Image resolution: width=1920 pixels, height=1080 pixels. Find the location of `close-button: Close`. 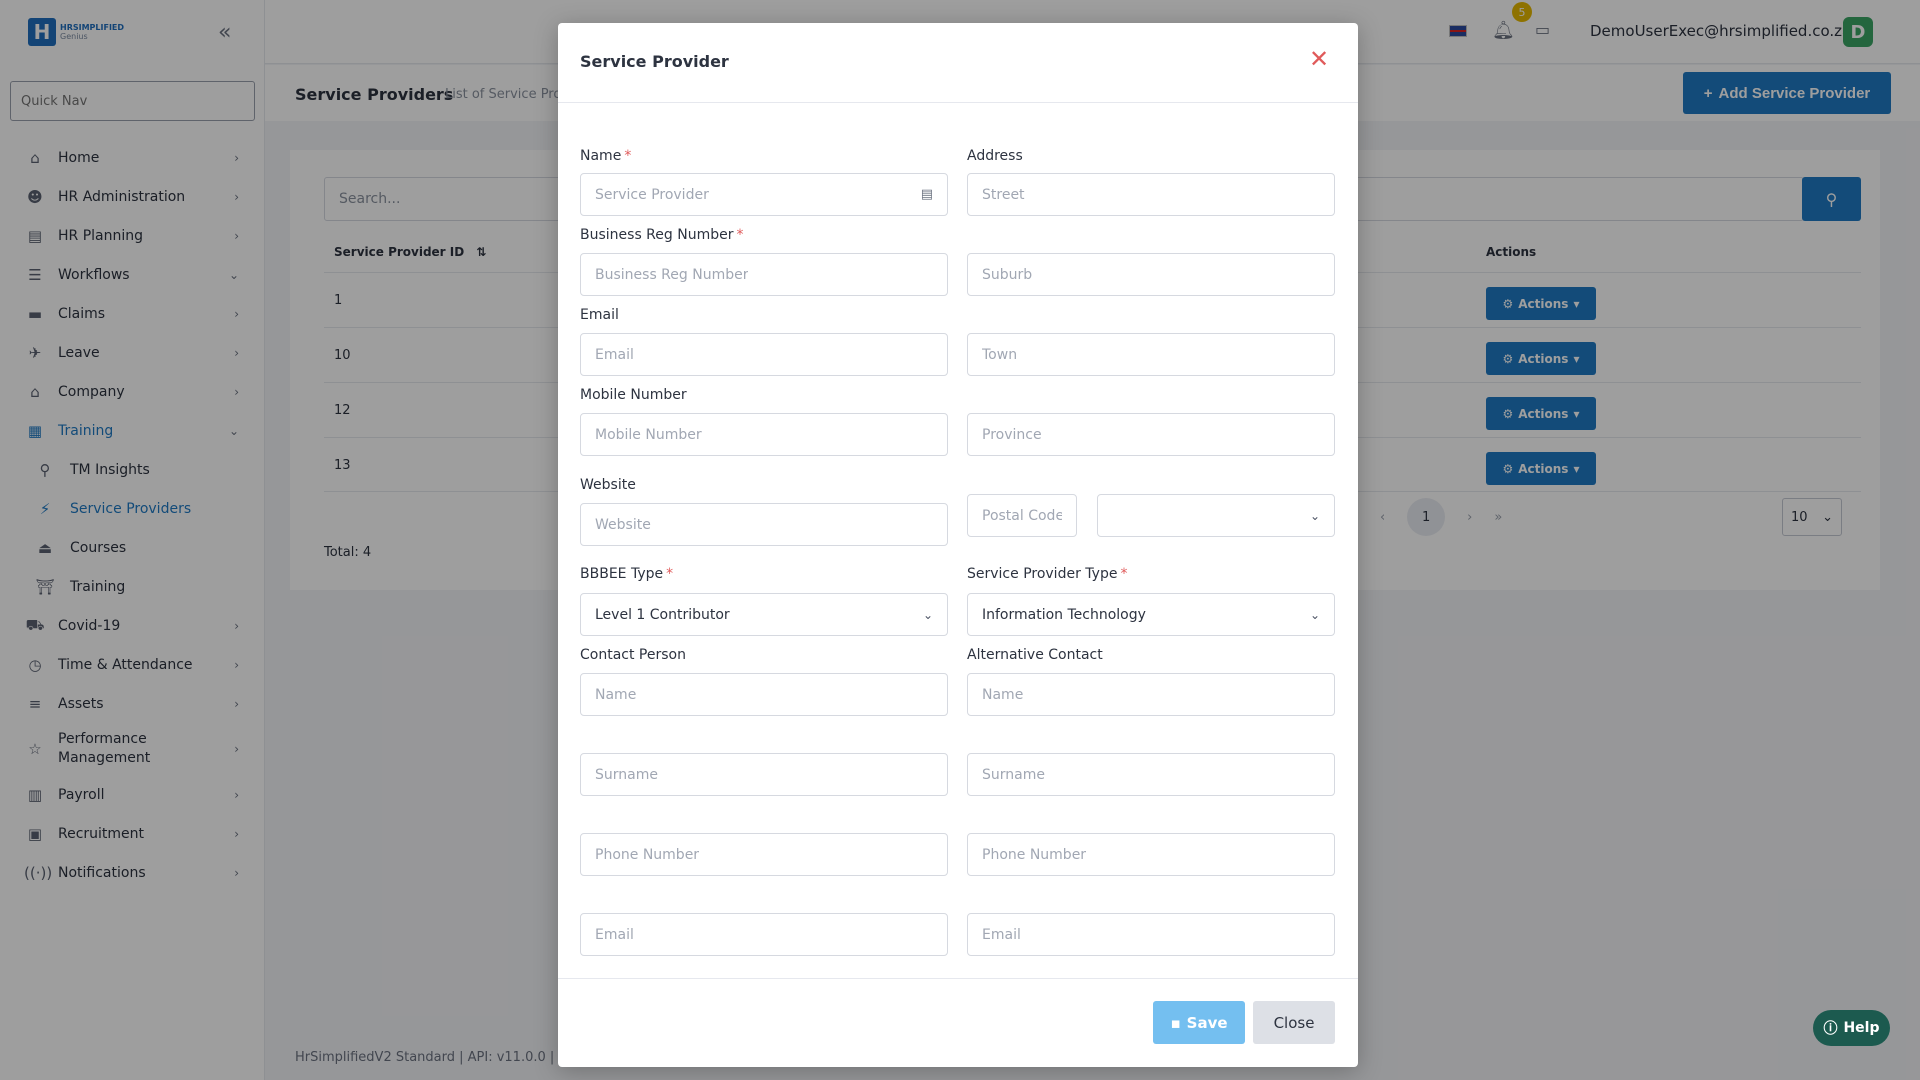

close-button: Close is located at coordinates (1294, 1022).